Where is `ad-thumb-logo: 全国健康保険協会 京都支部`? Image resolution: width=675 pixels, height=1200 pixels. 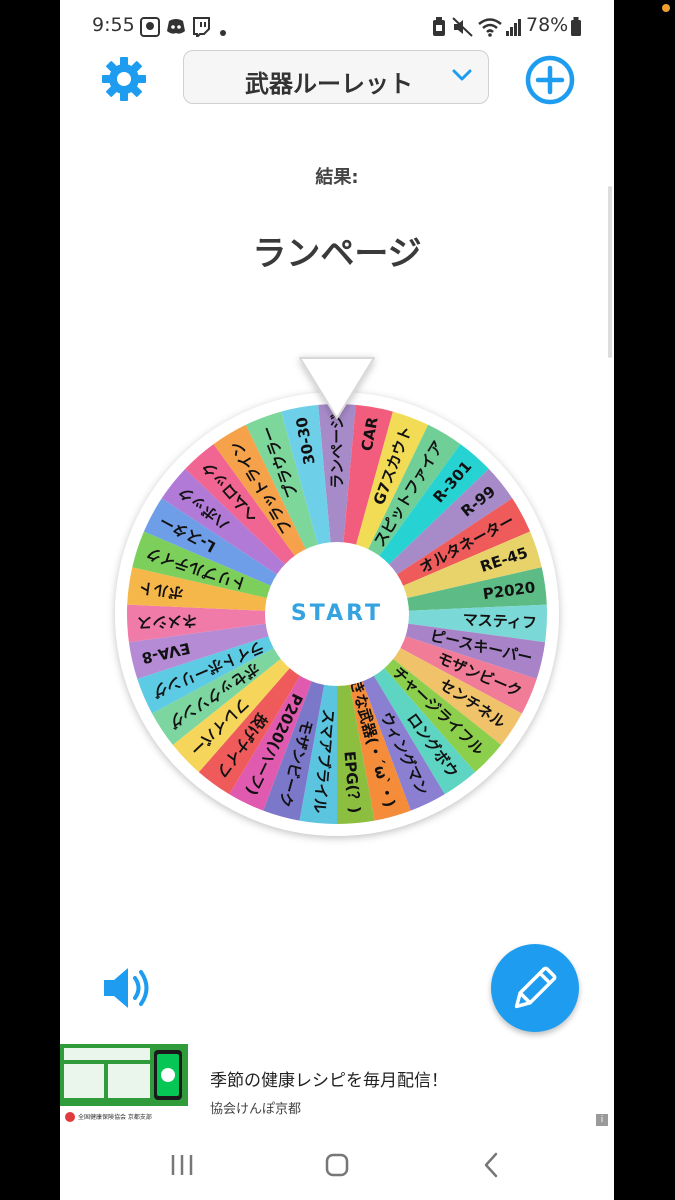 ad-thumb-logo: 全国健康保険協会 京都支部 is located at coordinates (115, 1117).